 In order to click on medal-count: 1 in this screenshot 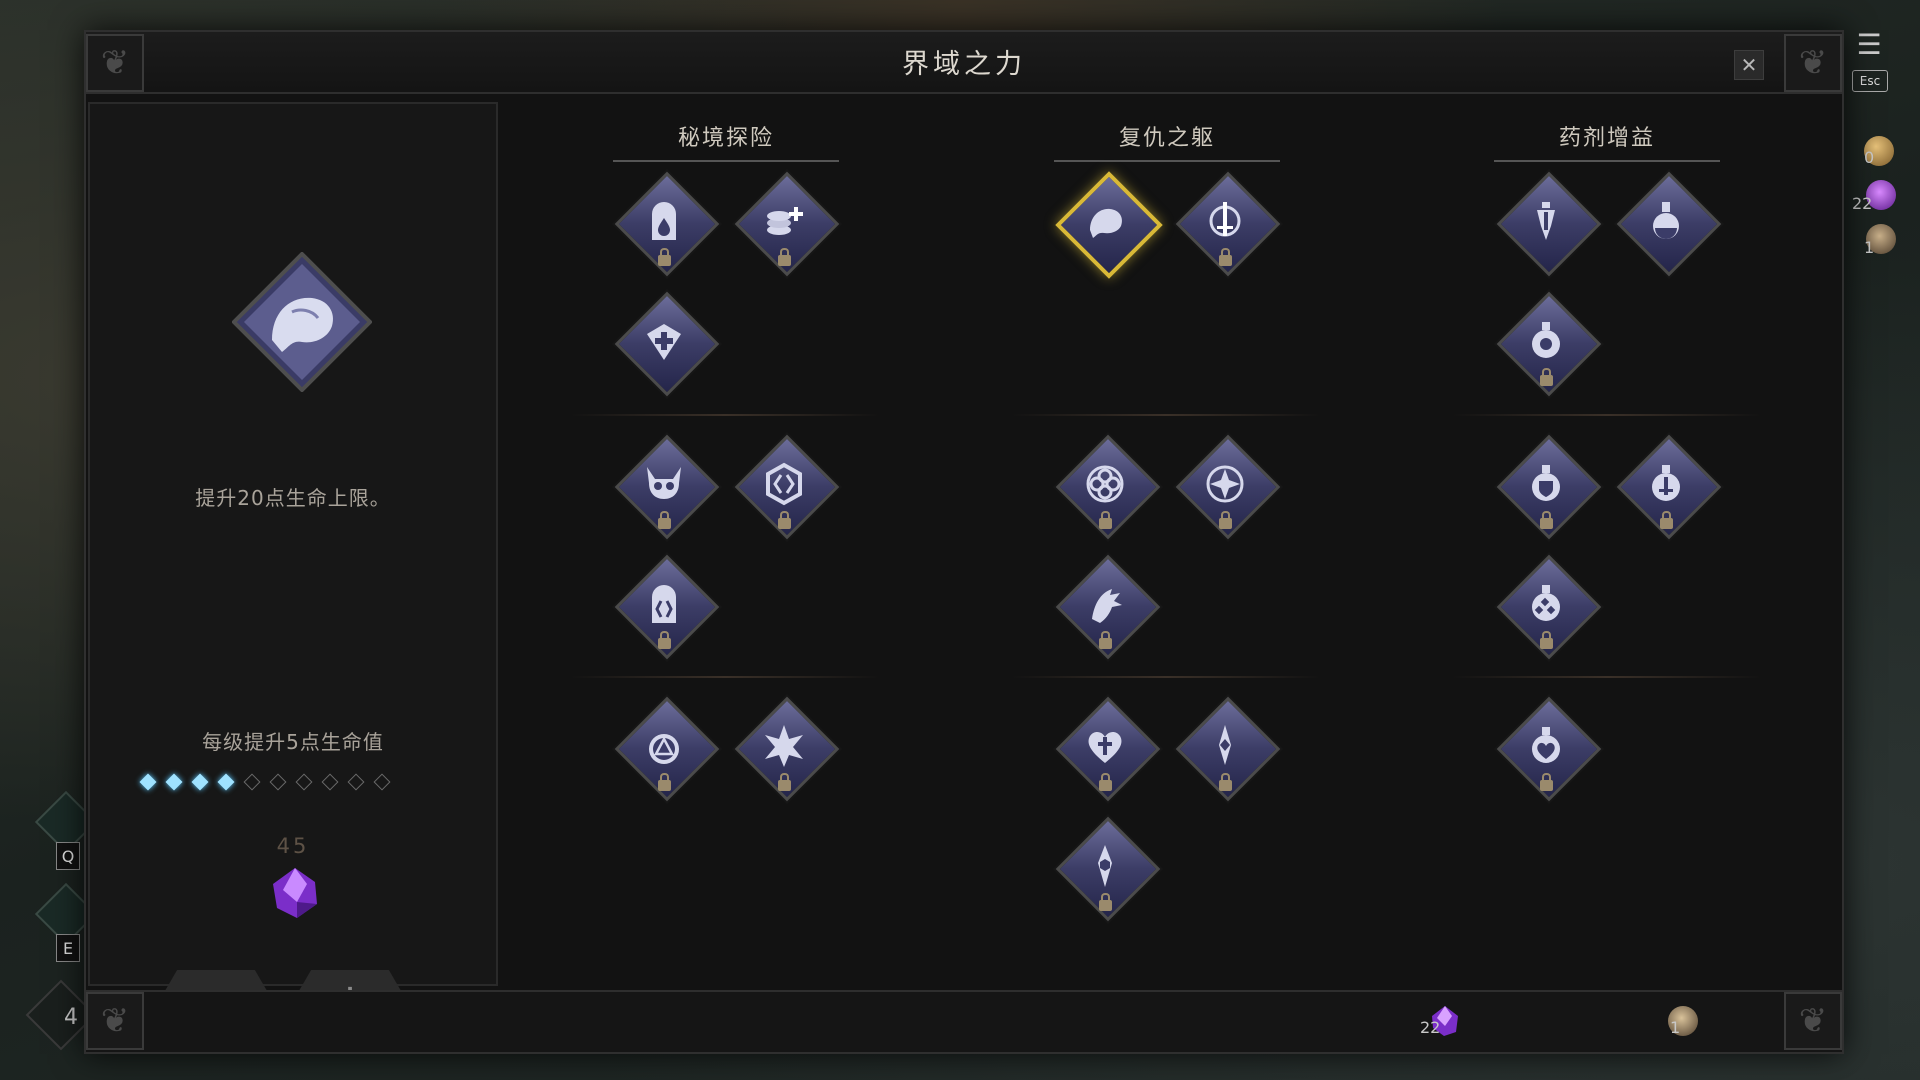, I will do `click(1869, 247)`.